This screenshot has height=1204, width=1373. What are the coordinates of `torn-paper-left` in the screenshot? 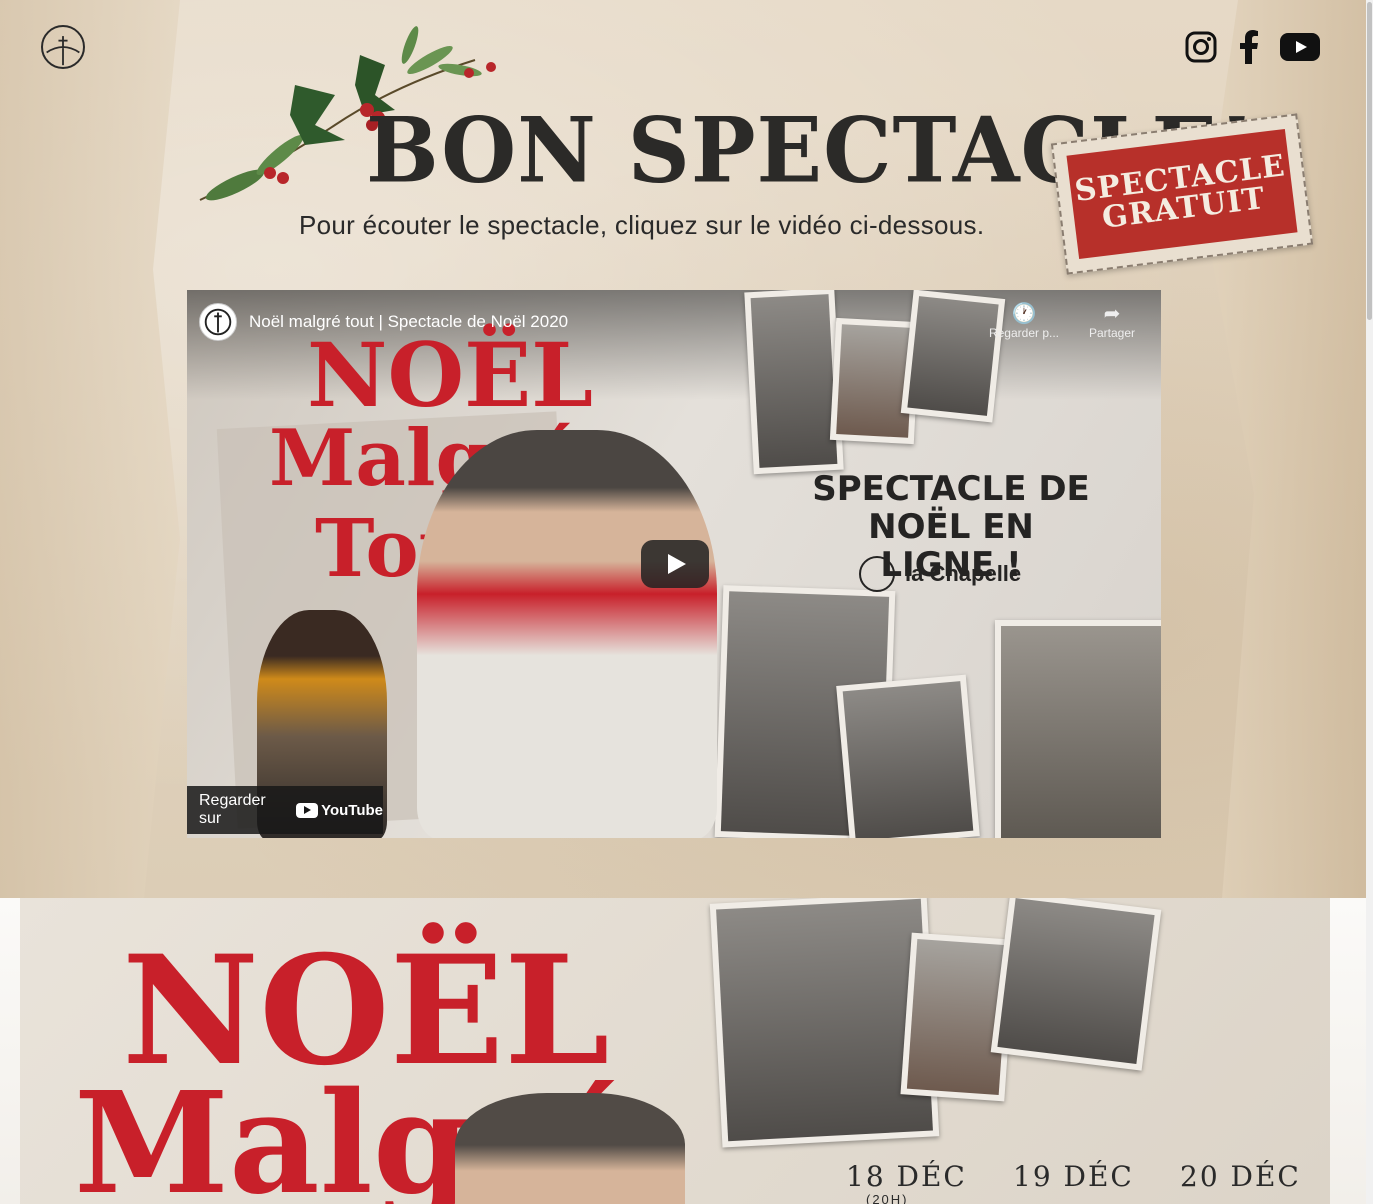 It's located at (90, 449).